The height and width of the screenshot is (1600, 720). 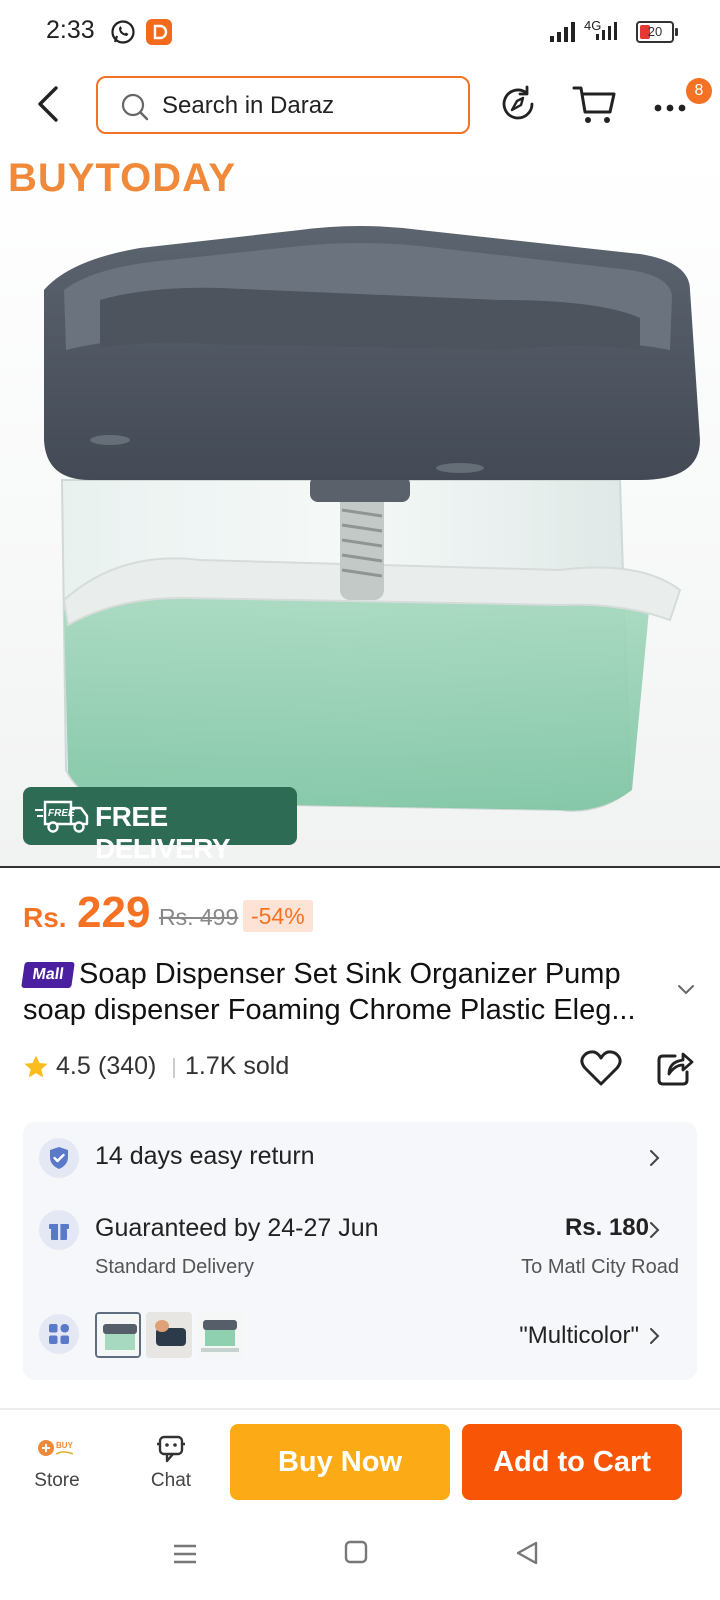 I want to click on shield-check-icon, so click(x=59, y=1158).